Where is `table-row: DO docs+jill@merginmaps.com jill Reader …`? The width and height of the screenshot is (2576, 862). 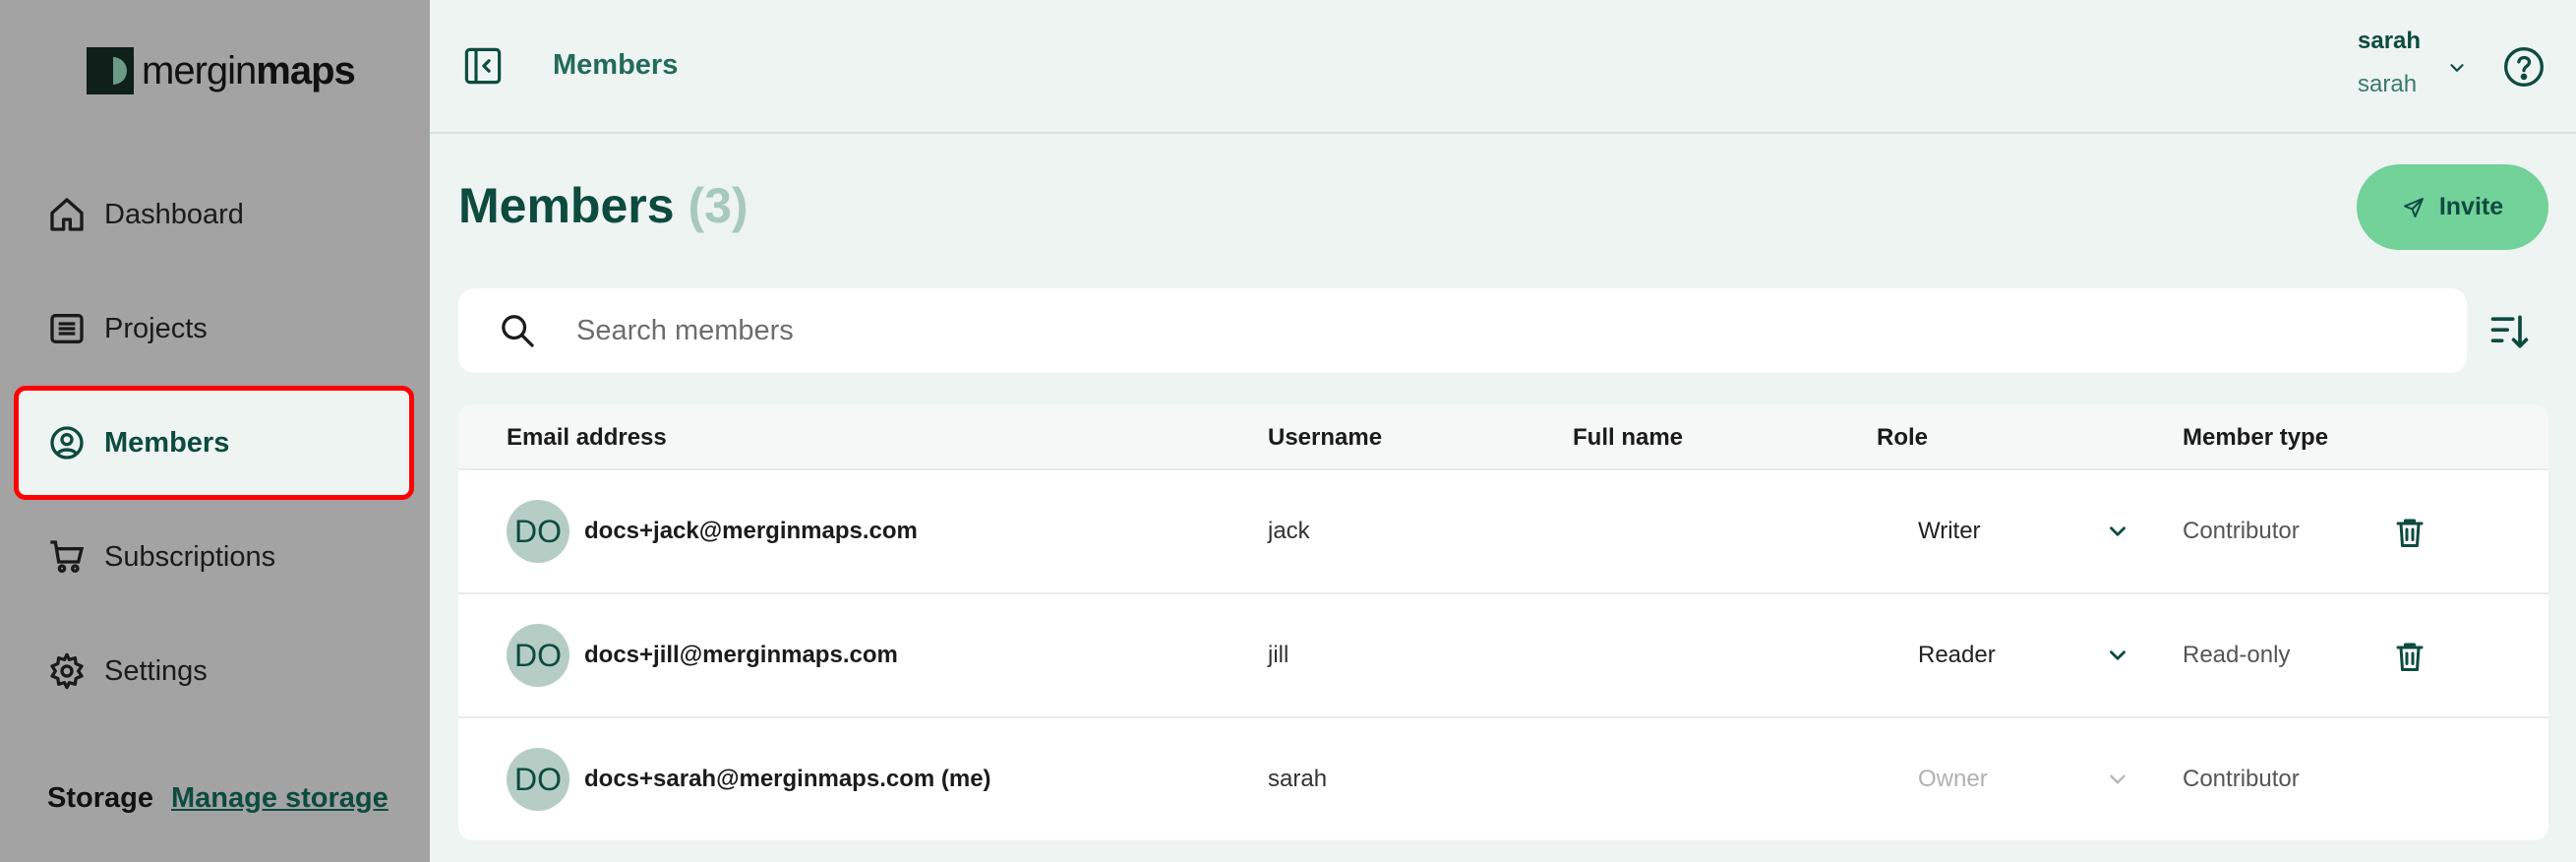
table-row: DO docs+jill@merginmaps.com jill Reader … is located at coordinates (1503, 656).